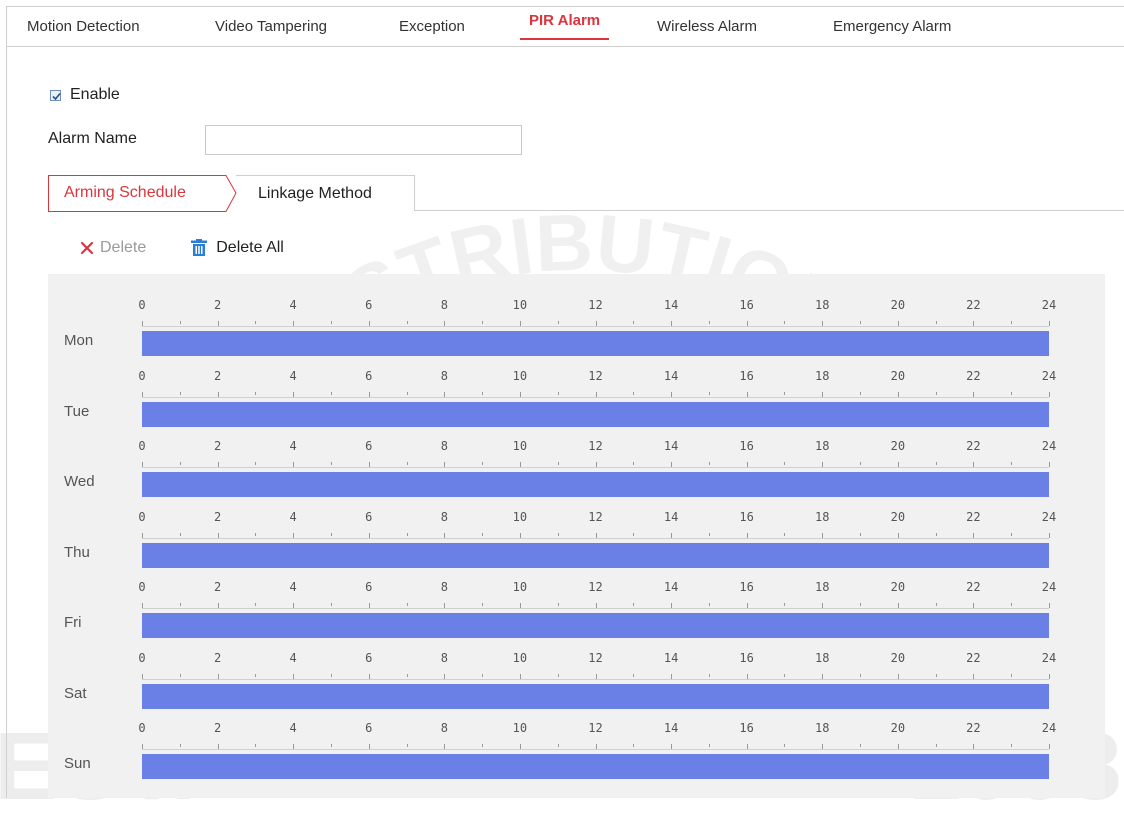 Image resolution: width=1124 pixels, height=822 pixels. I want to click on subtab-linkage-method: Linkage Method, so click(325, 193).